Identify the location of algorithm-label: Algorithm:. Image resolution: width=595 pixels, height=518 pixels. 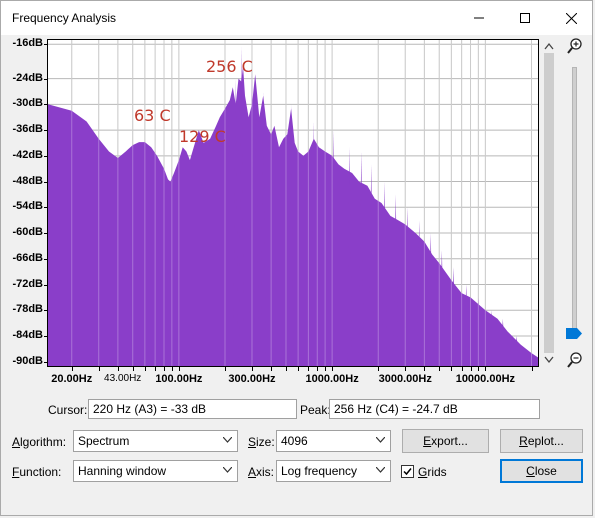
(39, 442).